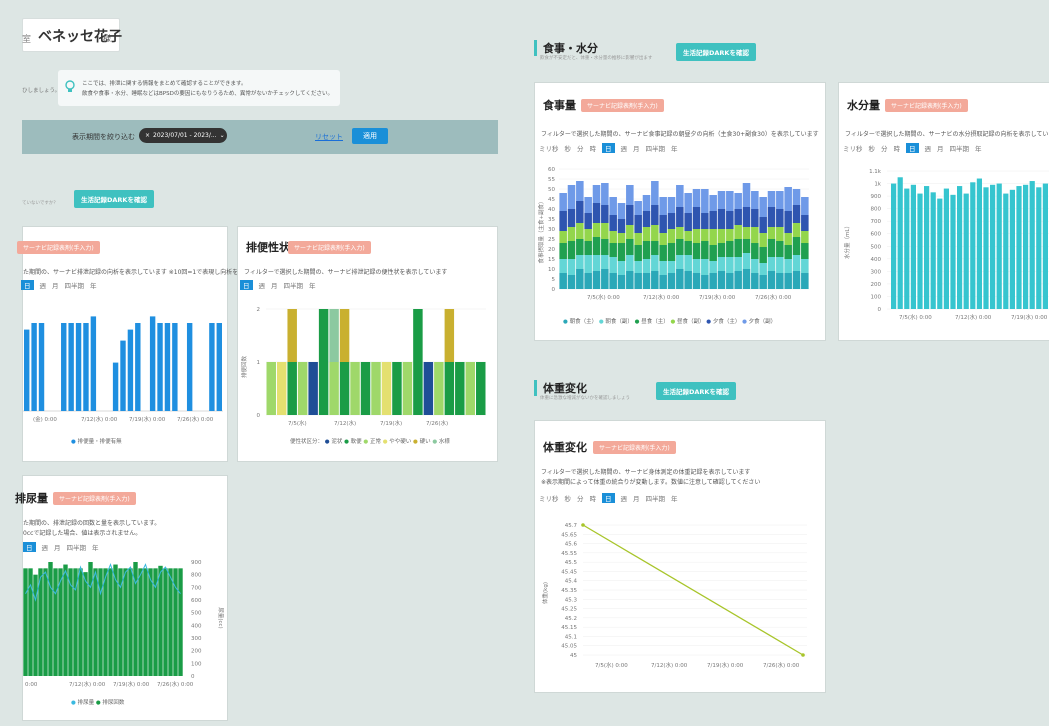  What do you see at coordinates (94, 498) in the screenshot?
I see `urine-tag: サーナビ記録表剤(手入力)` at bounding box center [94, 498].